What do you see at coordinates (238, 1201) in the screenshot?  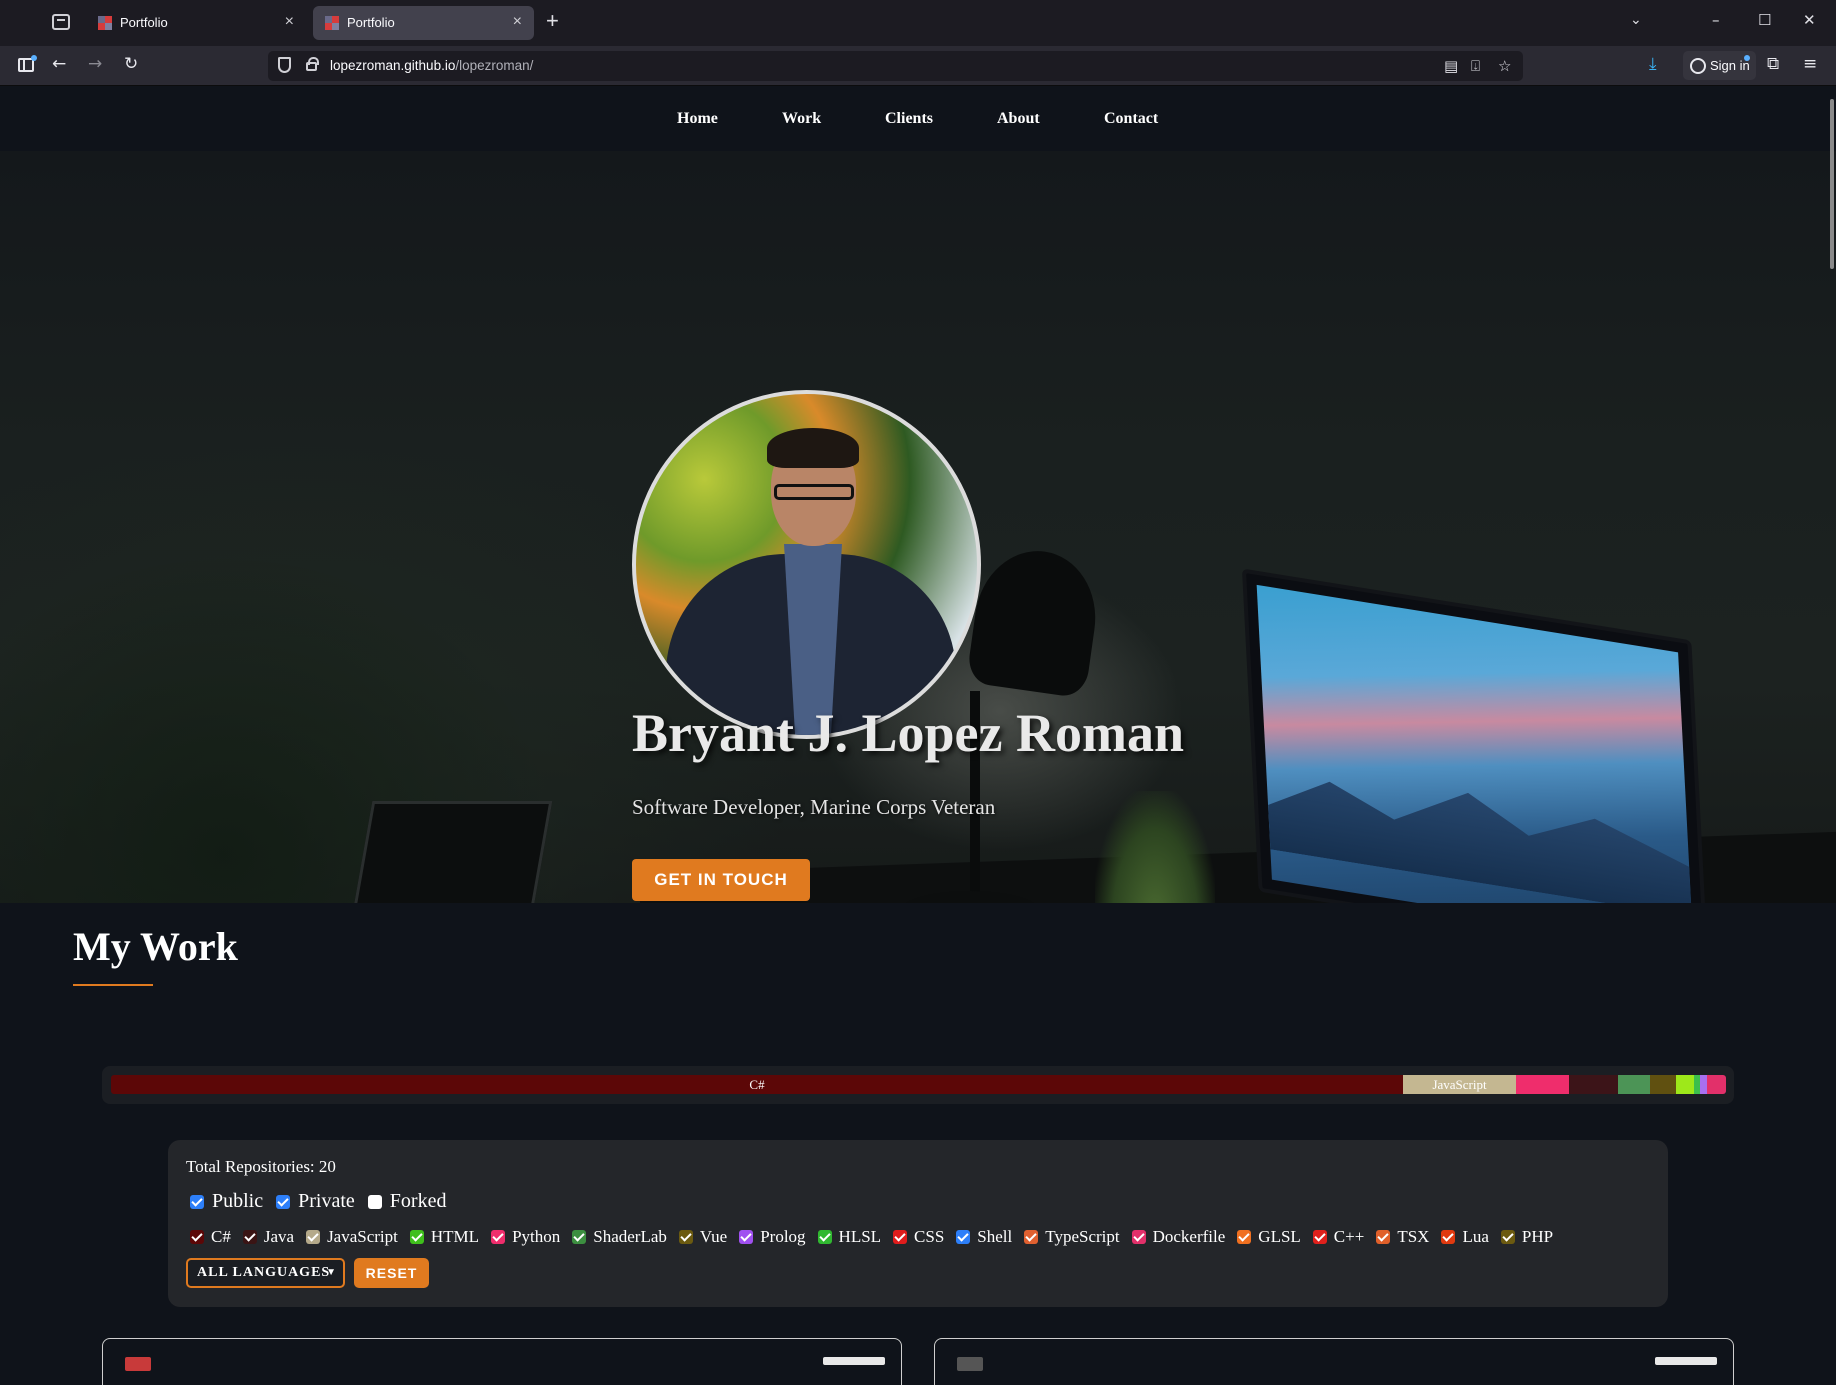 I see `visibility-label: Public` at bounding box center [238, 1201].